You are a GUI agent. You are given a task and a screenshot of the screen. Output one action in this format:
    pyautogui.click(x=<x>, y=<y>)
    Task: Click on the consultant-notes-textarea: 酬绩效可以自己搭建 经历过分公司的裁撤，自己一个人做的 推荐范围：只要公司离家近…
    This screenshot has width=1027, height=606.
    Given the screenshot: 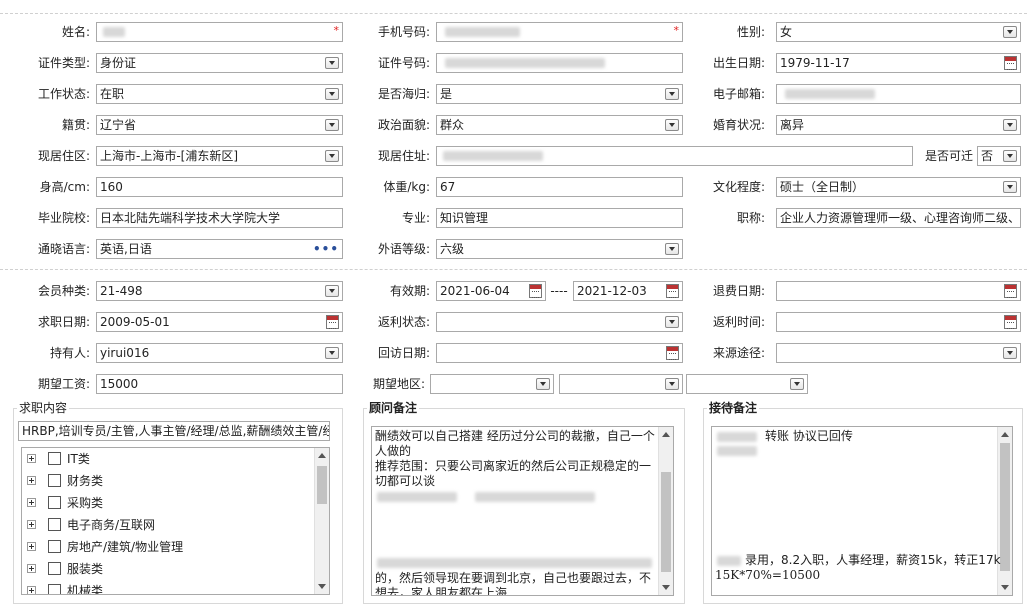 What is the action you would take?
    pyautogui.click(x=522, y=511)
    